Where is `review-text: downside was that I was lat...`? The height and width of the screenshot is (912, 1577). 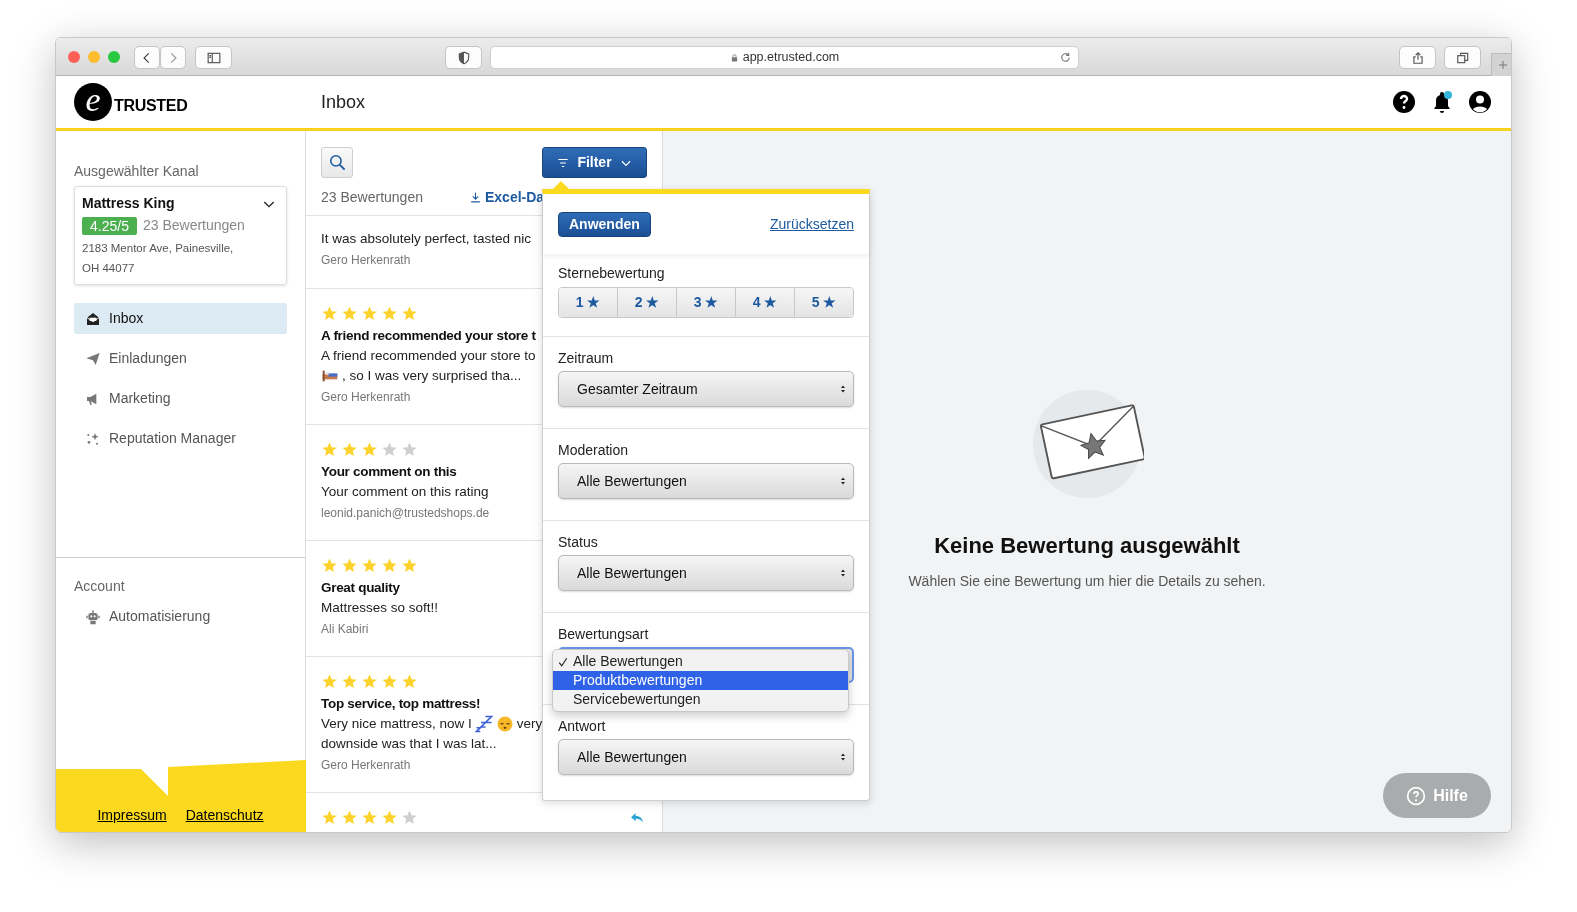 review-text: downside was that I was lat... is located at coordinates (409, 743).